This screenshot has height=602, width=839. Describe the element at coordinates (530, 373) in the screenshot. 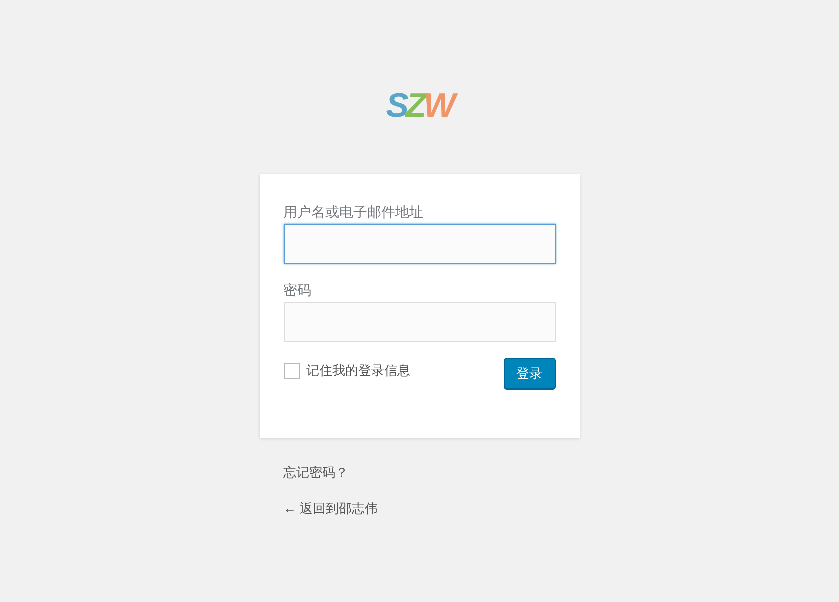

I see `login-button: 登录` at that location.